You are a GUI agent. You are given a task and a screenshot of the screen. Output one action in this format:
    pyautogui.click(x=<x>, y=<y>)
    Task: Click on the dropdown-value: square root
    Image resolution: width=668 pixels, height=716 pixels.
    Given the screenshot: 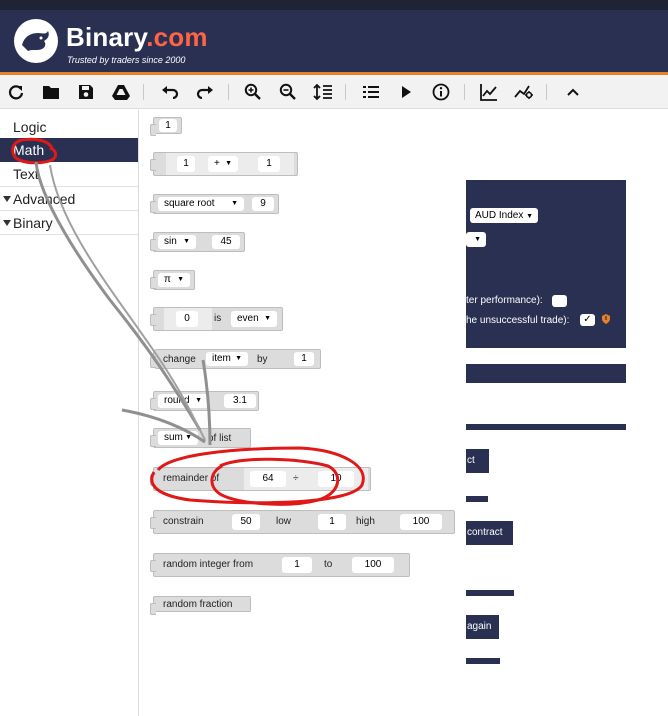 What is the action you would take?
    pyautogui.click(x=189, y=203)
    